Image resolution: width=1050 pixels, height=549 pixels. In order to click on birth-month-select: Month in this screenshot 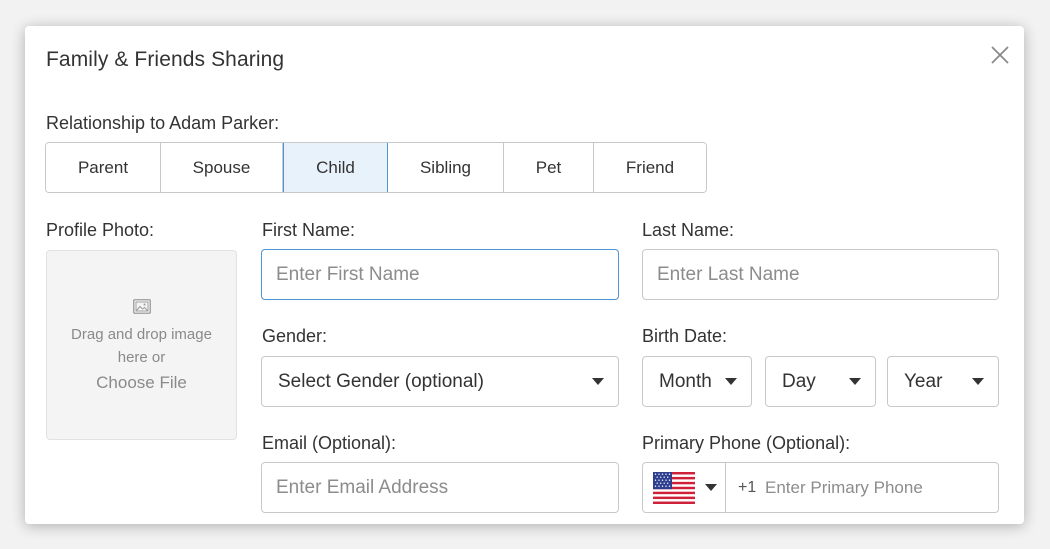, I will do `click(697, 381)`.